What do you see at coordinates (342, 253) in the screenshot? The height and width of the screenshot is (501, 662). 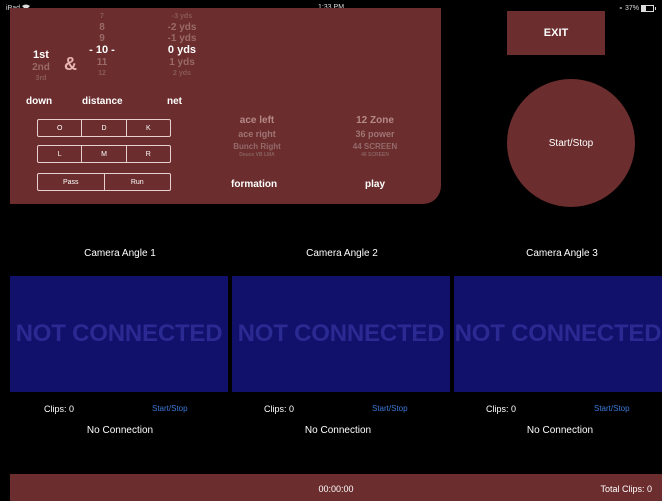 I see `camera-2-title: Camera Angle 2` at bounding box center [342, 253].